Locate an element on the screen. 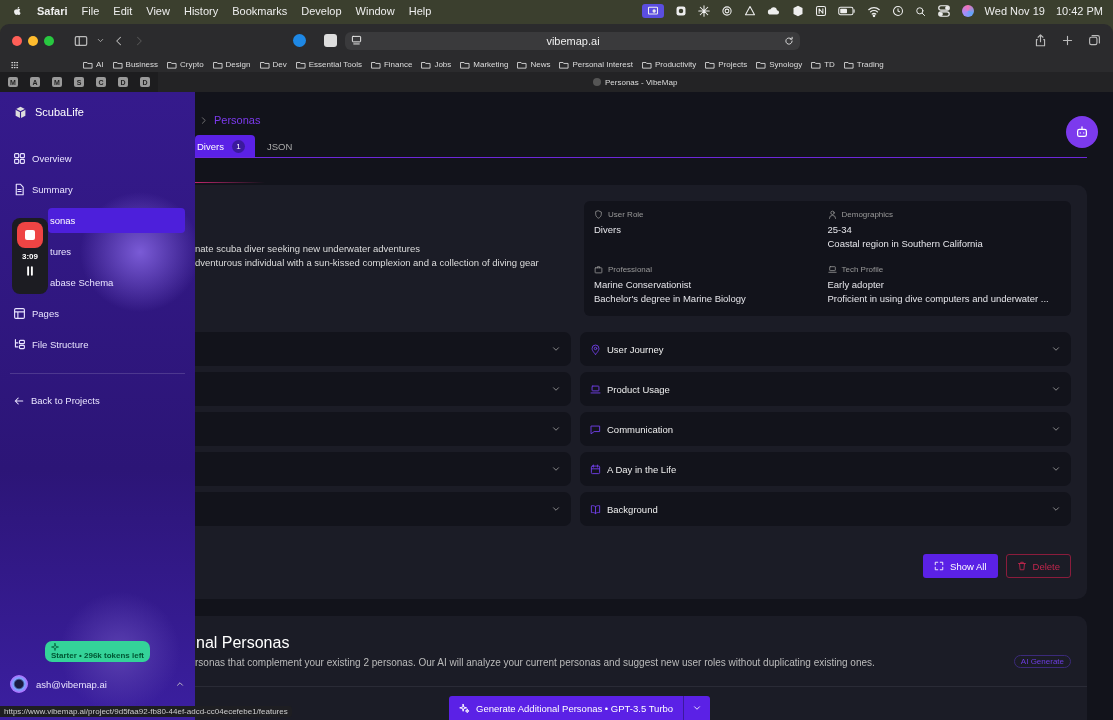 The width and height of the screenshot is (1113, 720). info-value: Coastal region in Southern California is located at coordinates (905, 243).